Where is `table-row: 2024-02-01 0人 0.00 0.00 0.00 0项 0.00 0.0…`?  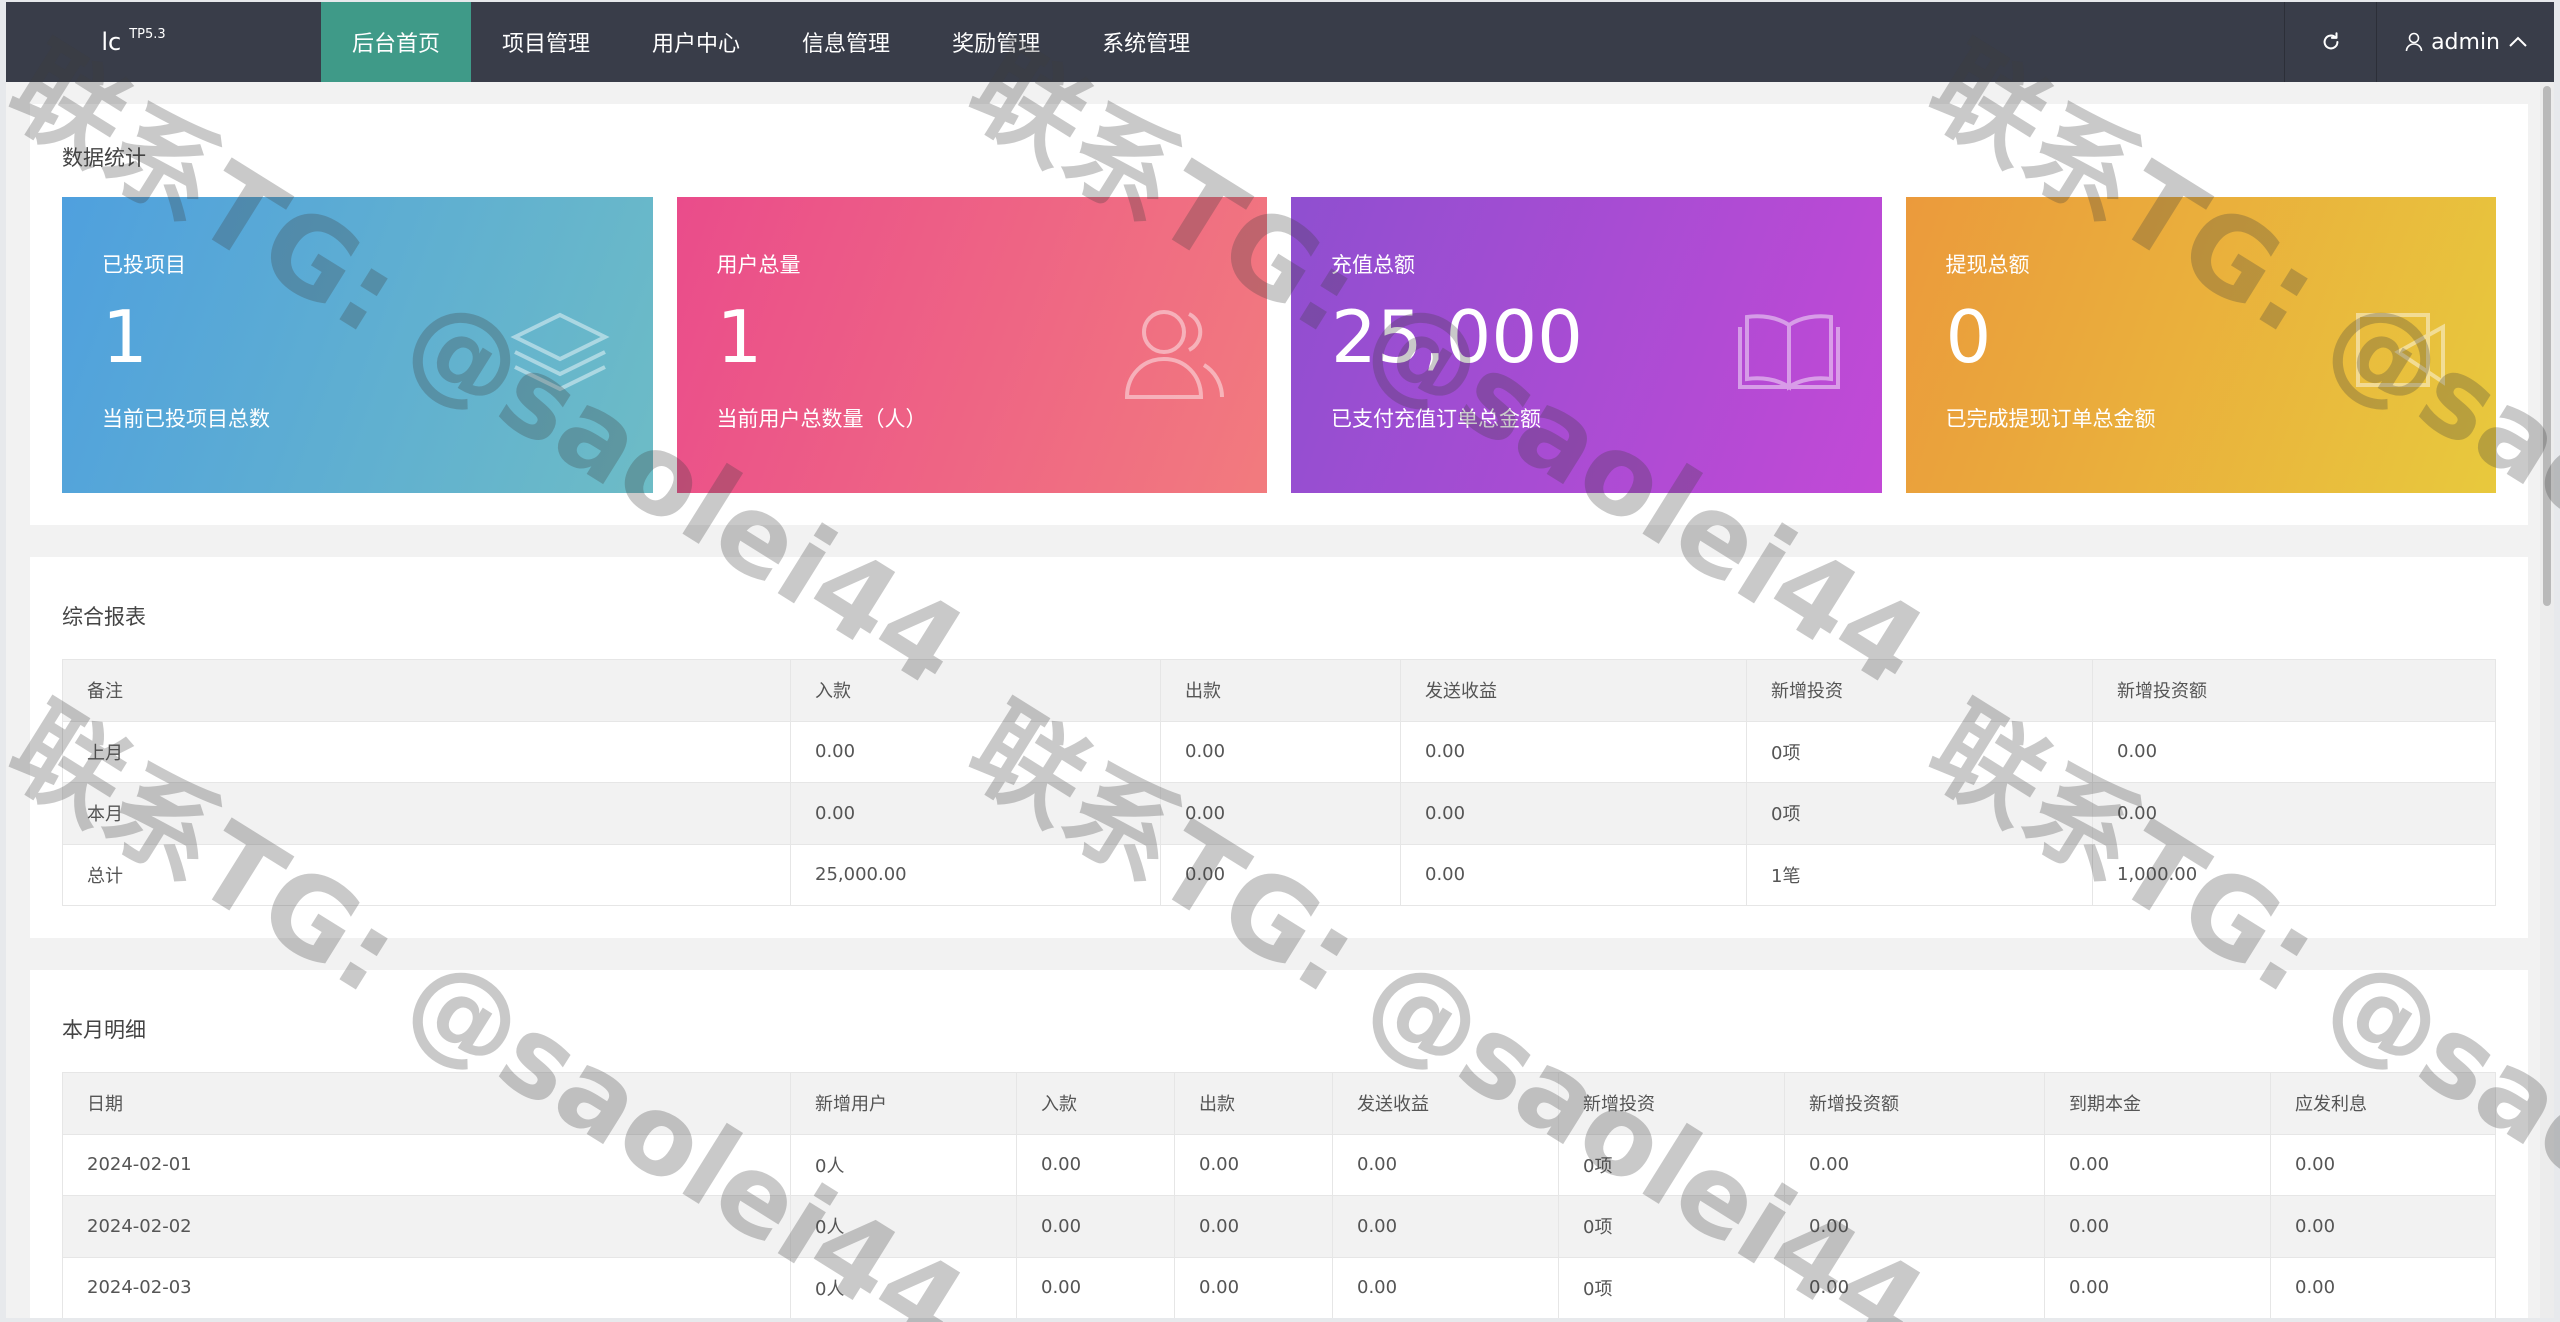 table-row: 2024-02-01 0人 0.00 0.00 0.00 0项 0.00 0.0… is located at coordinates (1279, 1164).